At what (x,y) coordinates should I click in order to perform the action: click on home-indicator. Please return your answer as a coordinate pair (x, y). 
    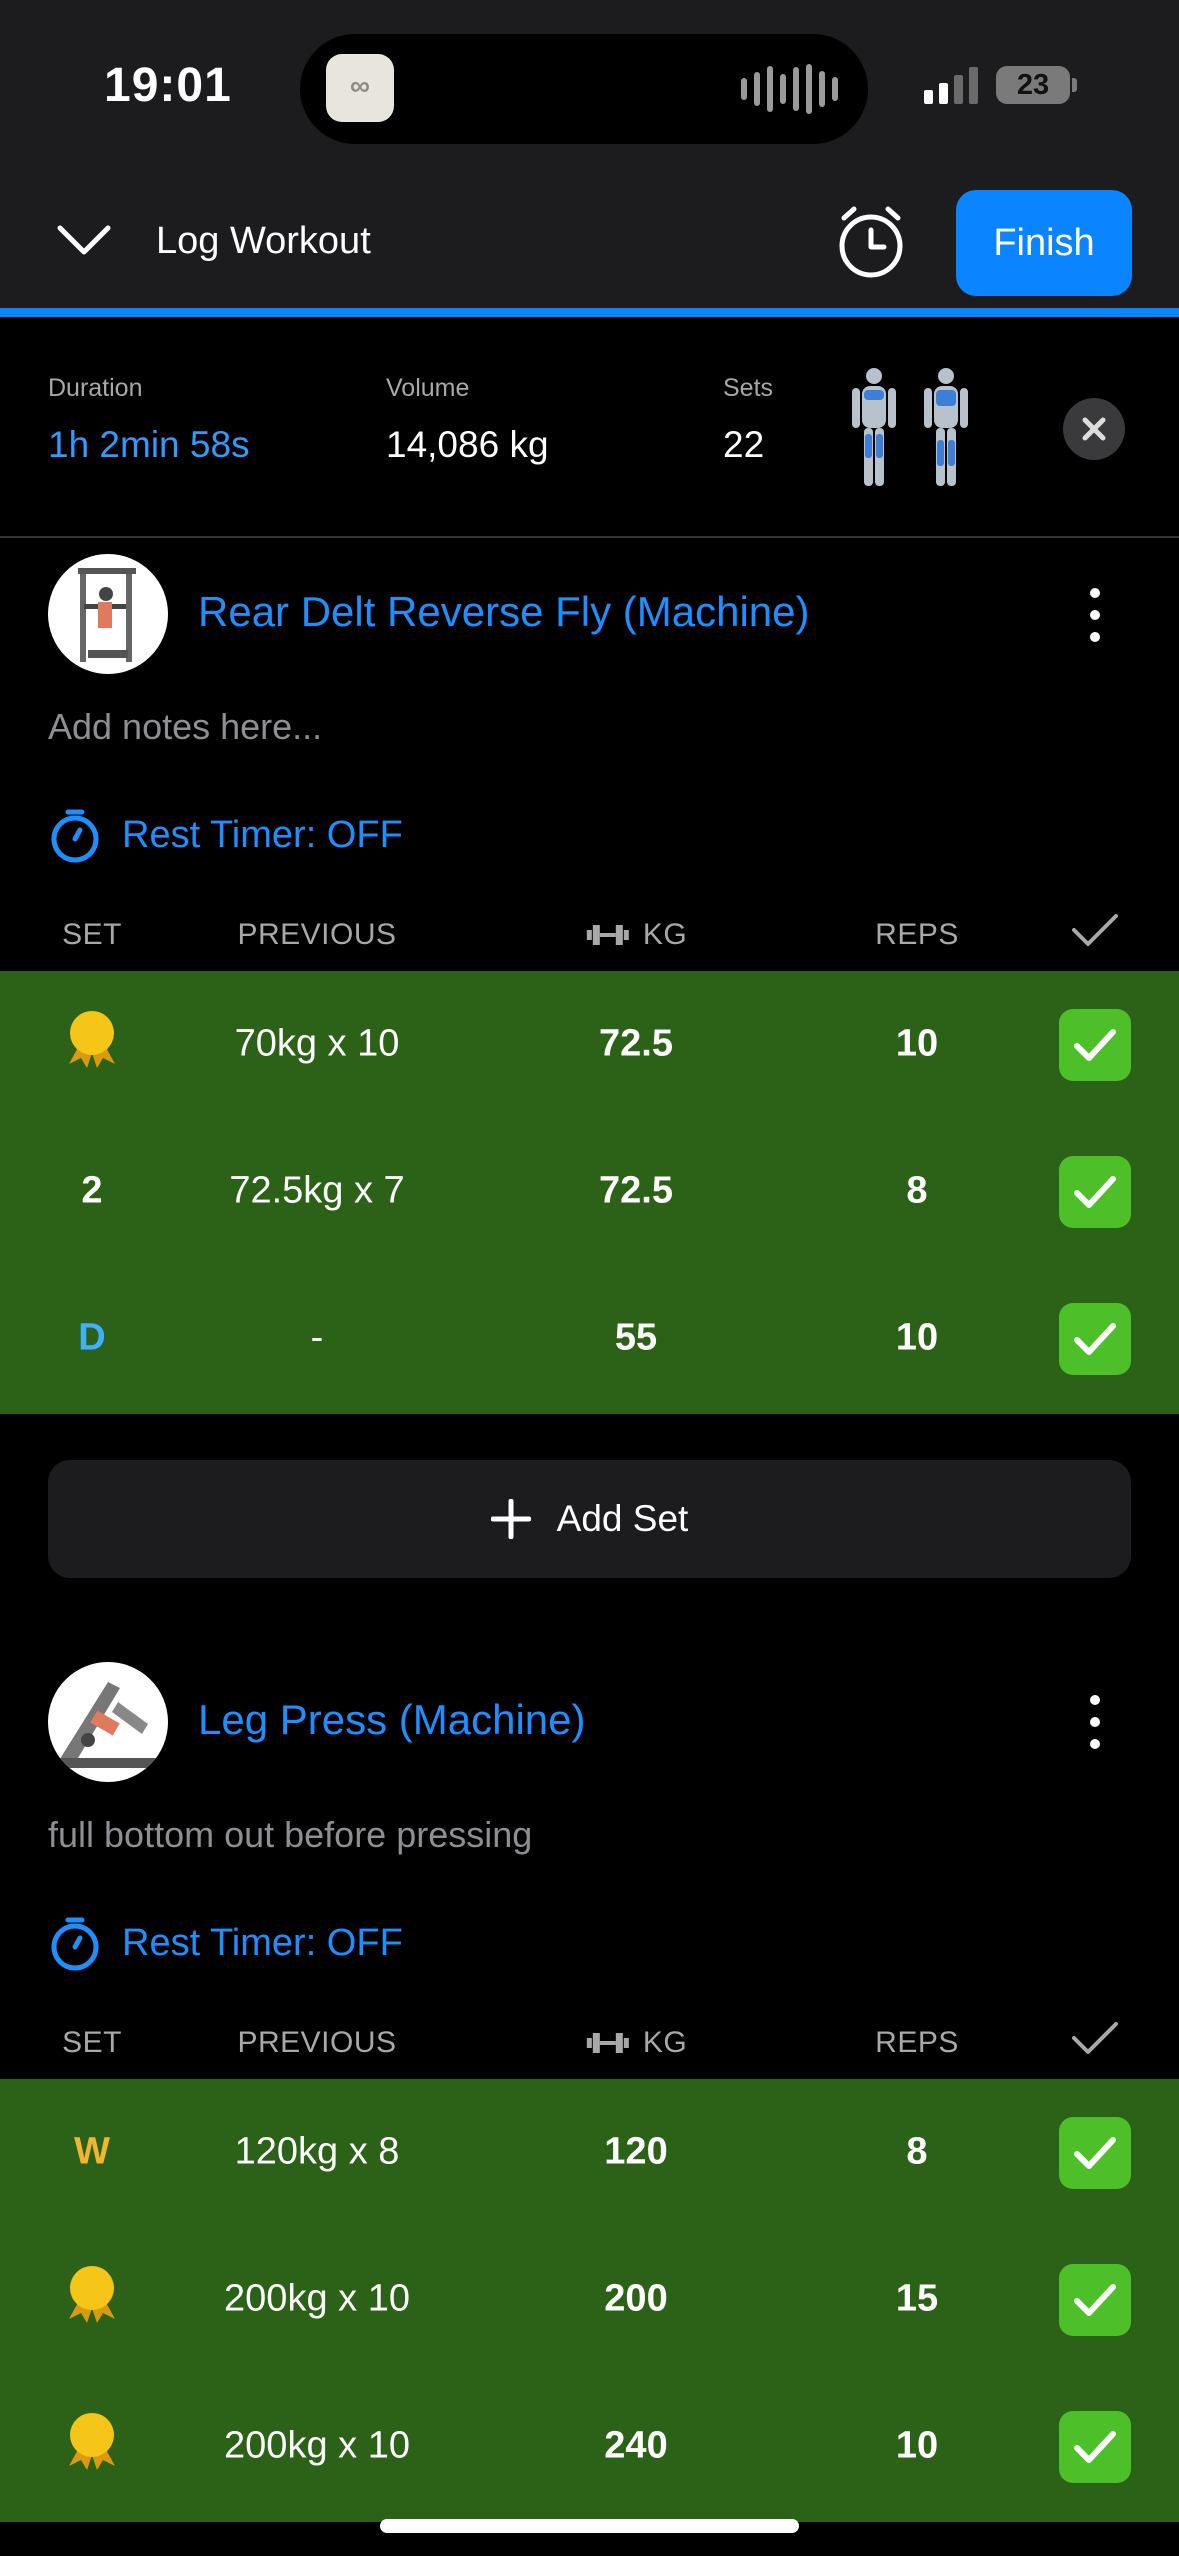
    Looking at the image, I should click on (589, 2526).